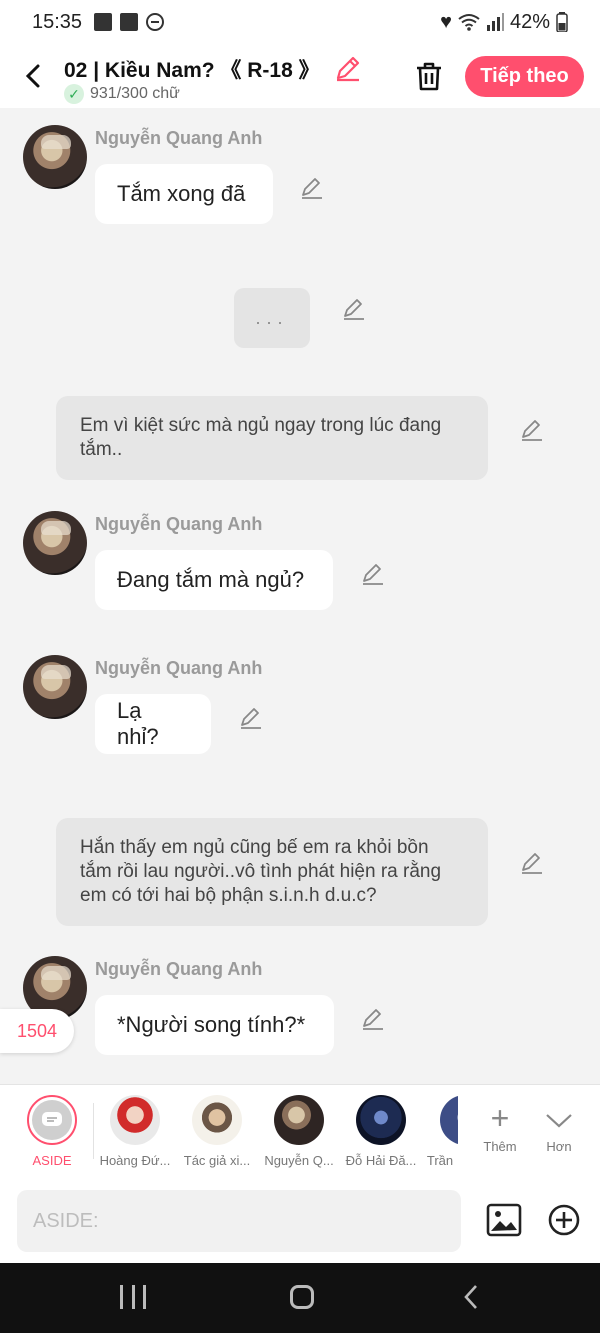  I want to click on battery-icon, so click(562, 22).